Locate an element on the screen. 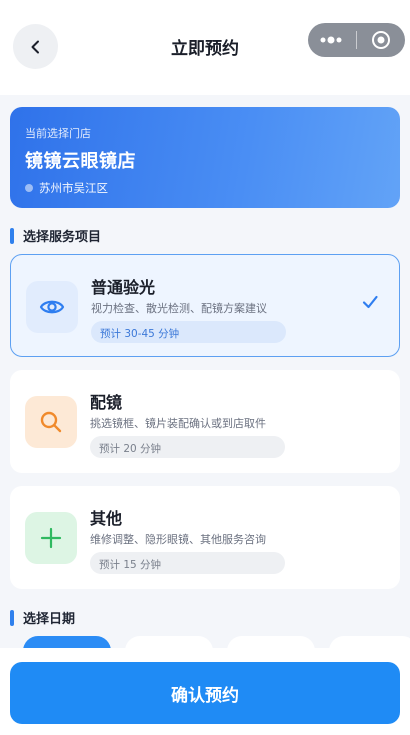 This screenshot has width=410, height=735. store-location-text: 苏州市吴江区 is located at coordinates (73, 188).